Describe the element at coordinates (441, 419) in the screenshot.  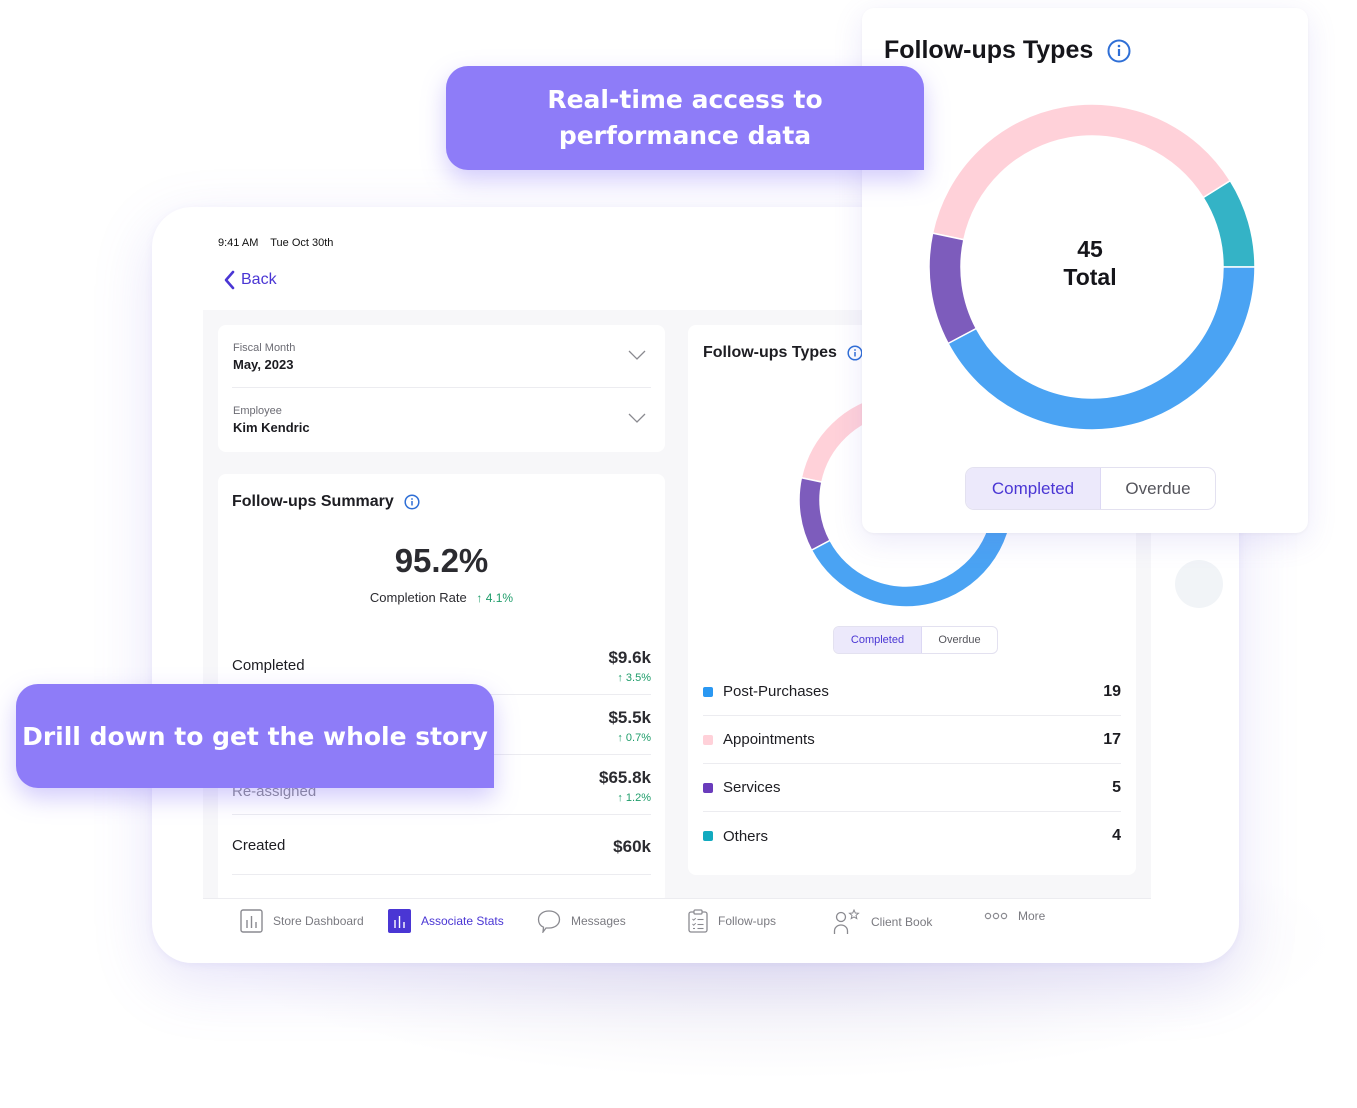
I see `employee-select: Employee Kim Kendric` at that location.